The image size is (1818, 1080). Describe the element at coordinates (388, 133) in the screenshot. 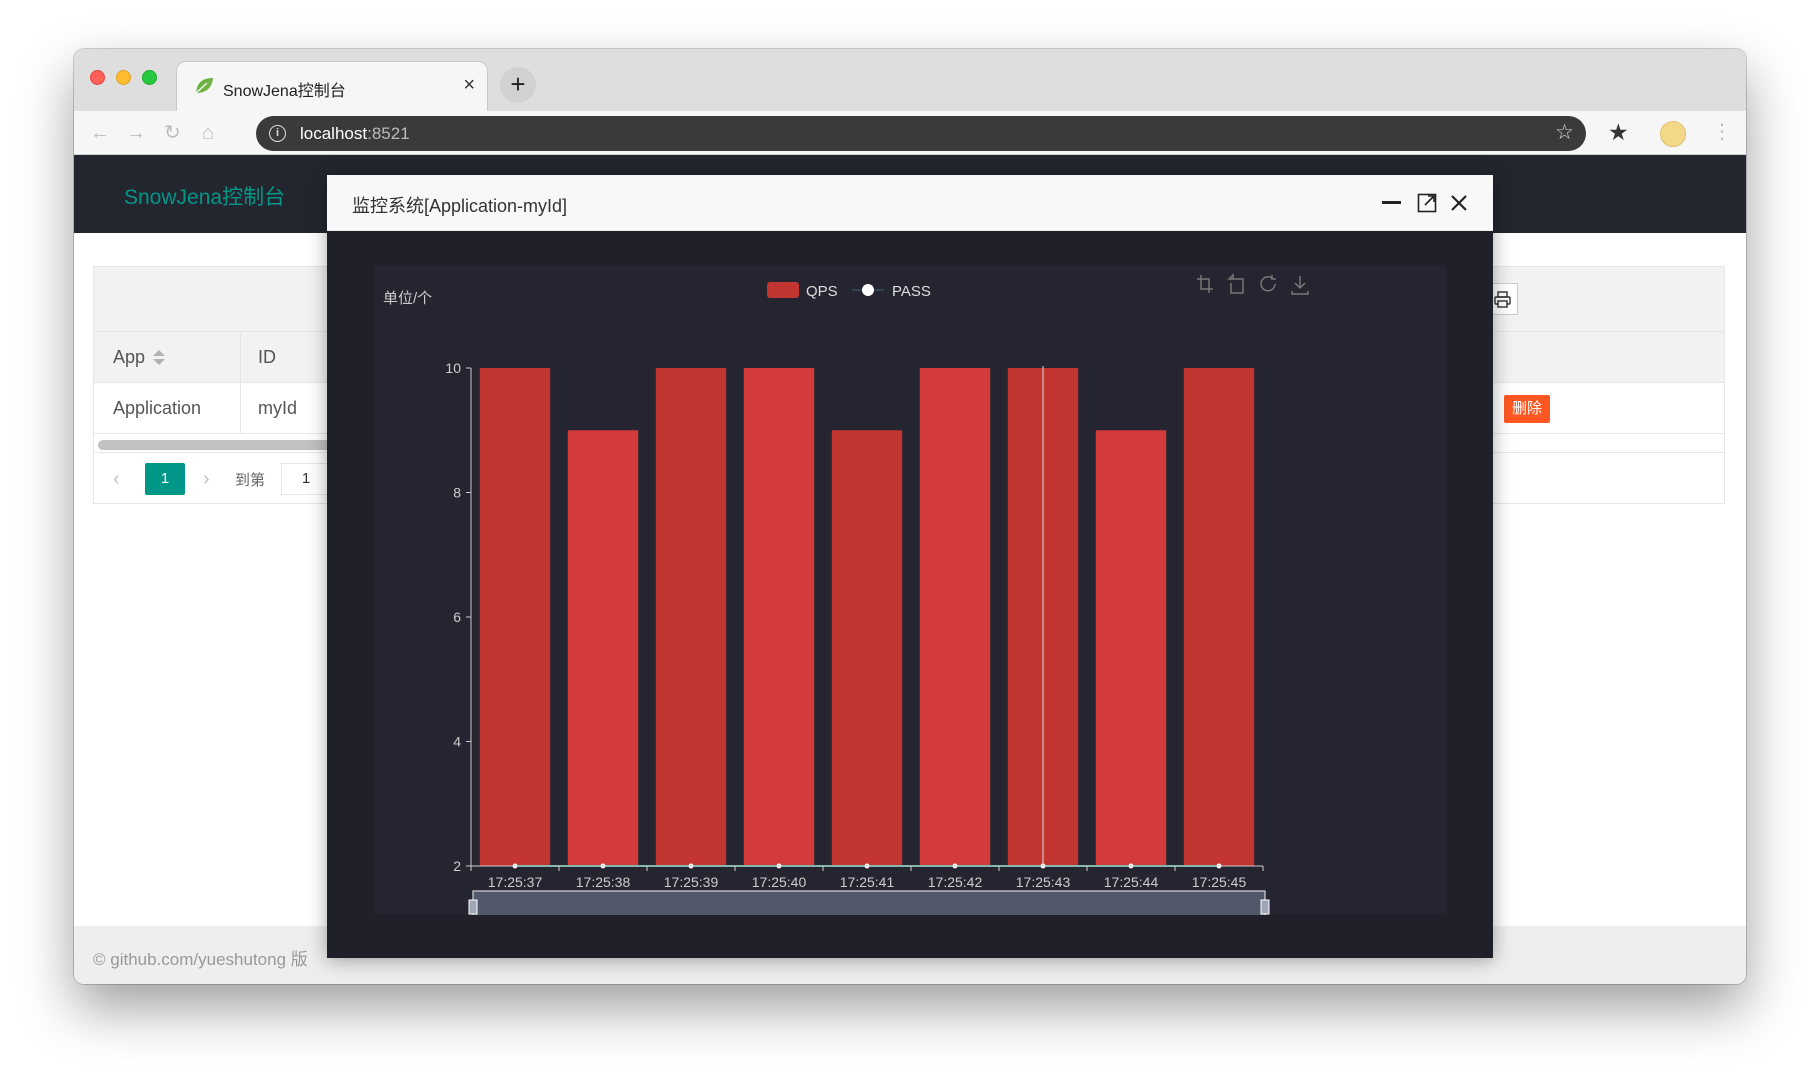

I see `url-port: :8521` at that location.